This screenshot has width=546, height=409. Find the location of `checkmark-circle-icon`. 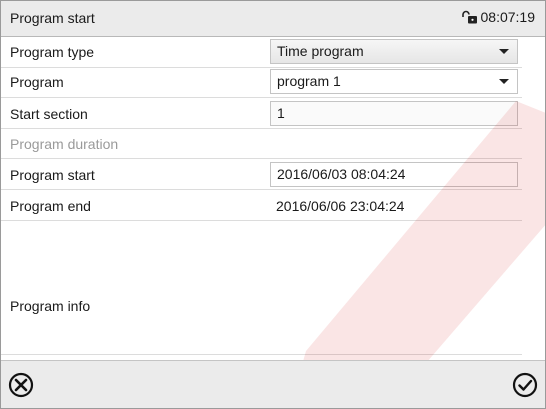

checkmark-circle-icon is located at coordinates (526, 385).